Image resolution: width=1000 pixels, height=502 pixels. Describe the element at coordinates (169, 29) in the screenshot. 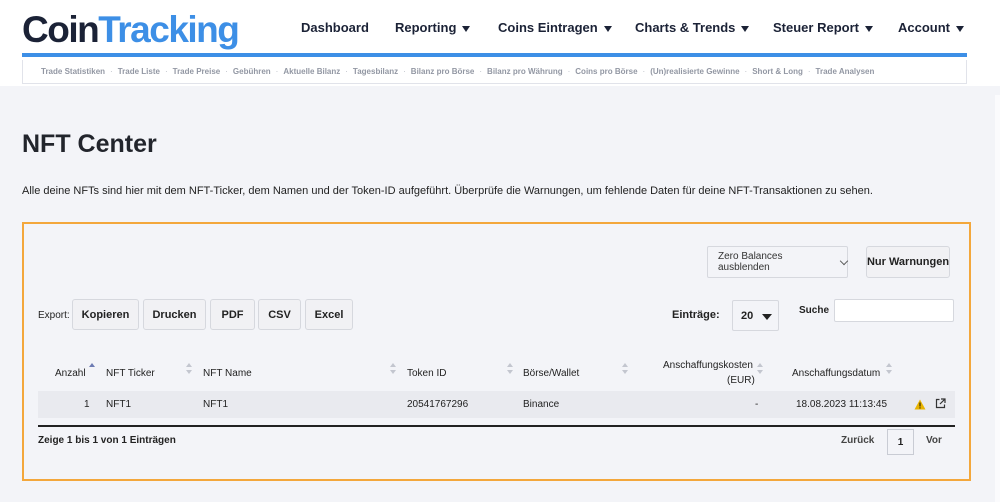

I see `logo-tracking: Tracking` at that location.